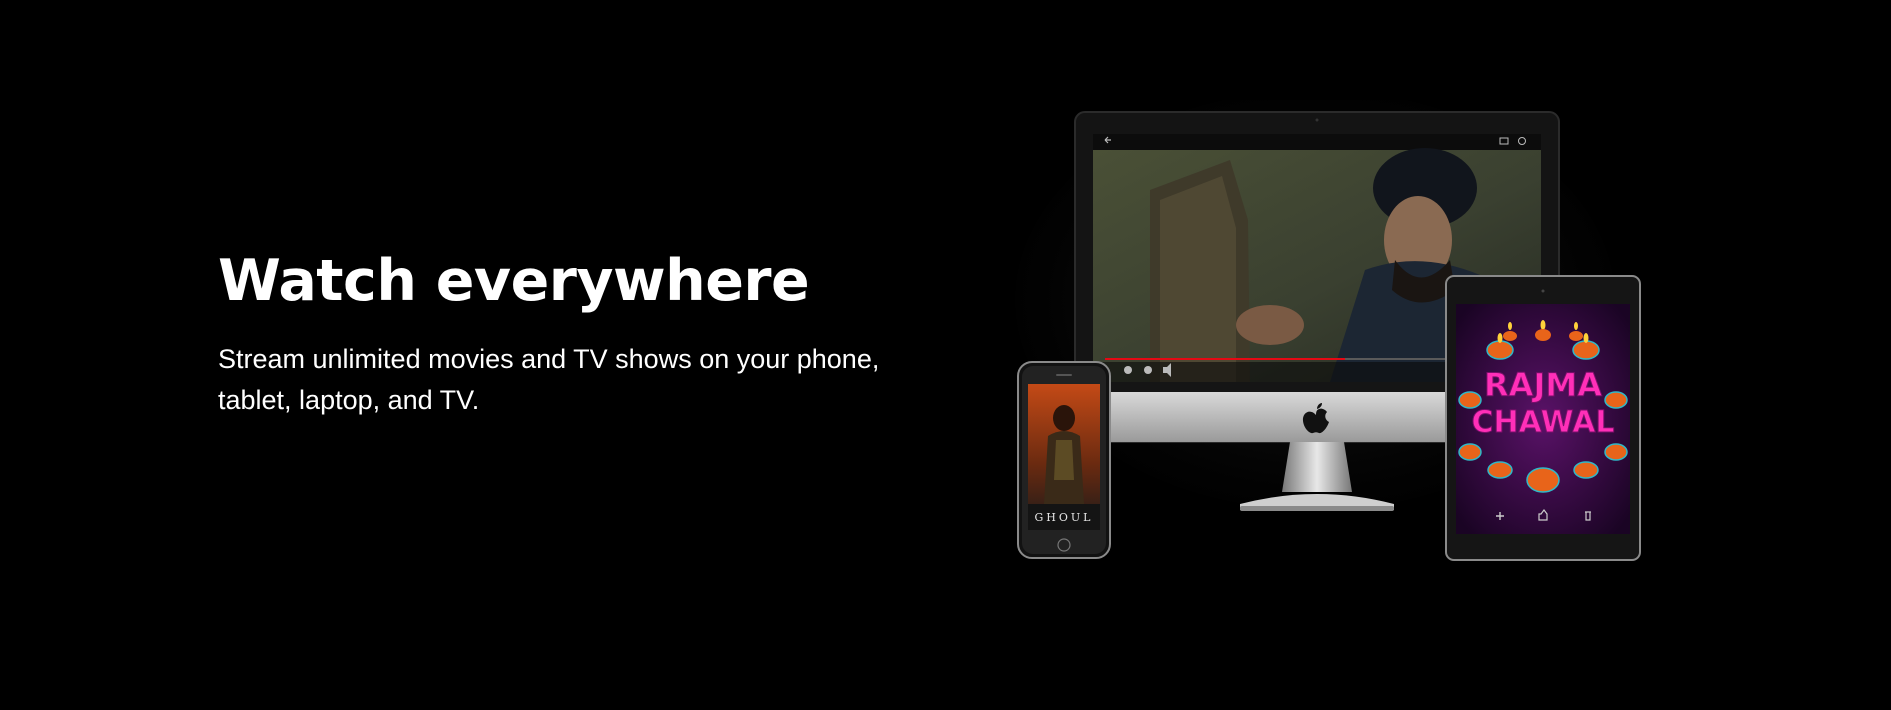  What do you see at coordinates (514, 281) in the screenshot?
I see `page-title: Watch everywhere` at bounding box center [514, 281].